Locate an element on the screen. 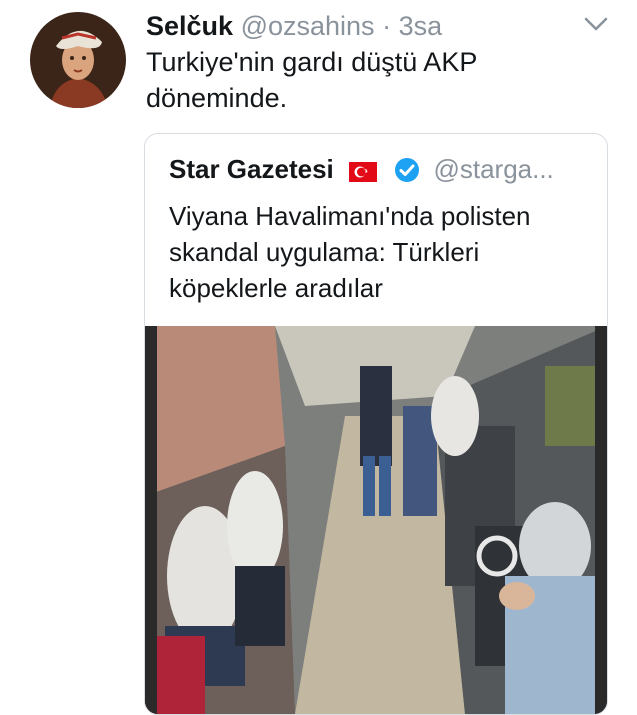 The height and width of the screenshot is (715, 637). chevron-down-icon is located at coordinates (596, 24).